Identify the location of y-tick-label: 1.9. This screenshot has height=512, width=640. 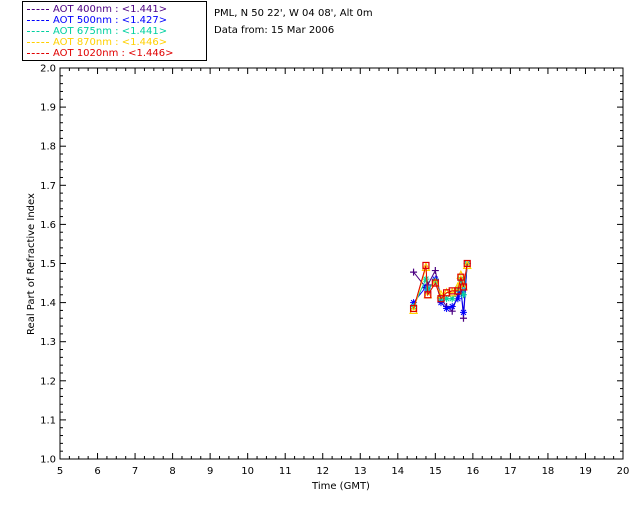
(48, 108).